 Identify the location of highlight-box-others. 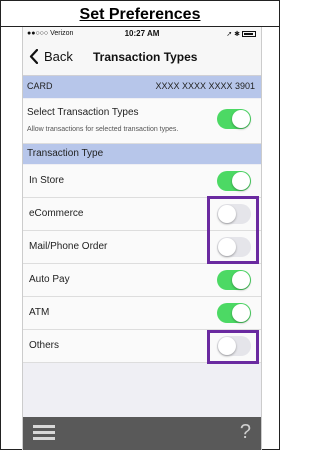
(233, 347).